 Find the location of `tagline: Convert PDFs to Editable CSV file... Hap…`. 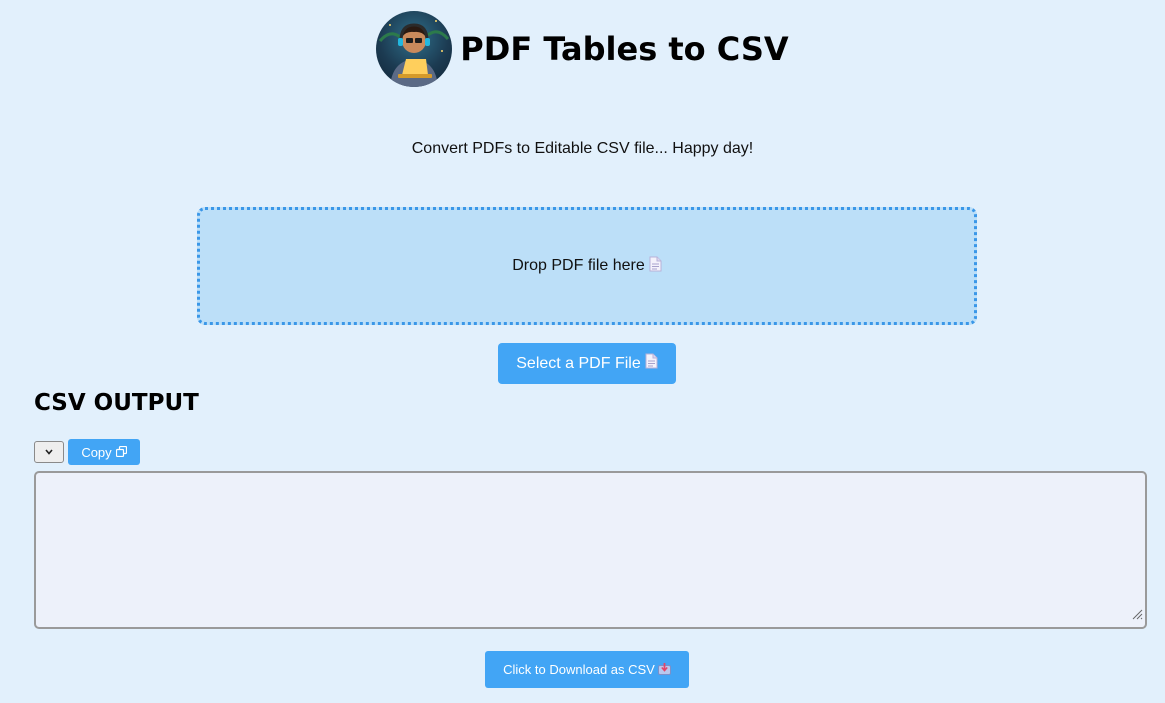

tagline: Convert PDFs to Editable CSV file... Hap… is located at coordinates (582, 148).